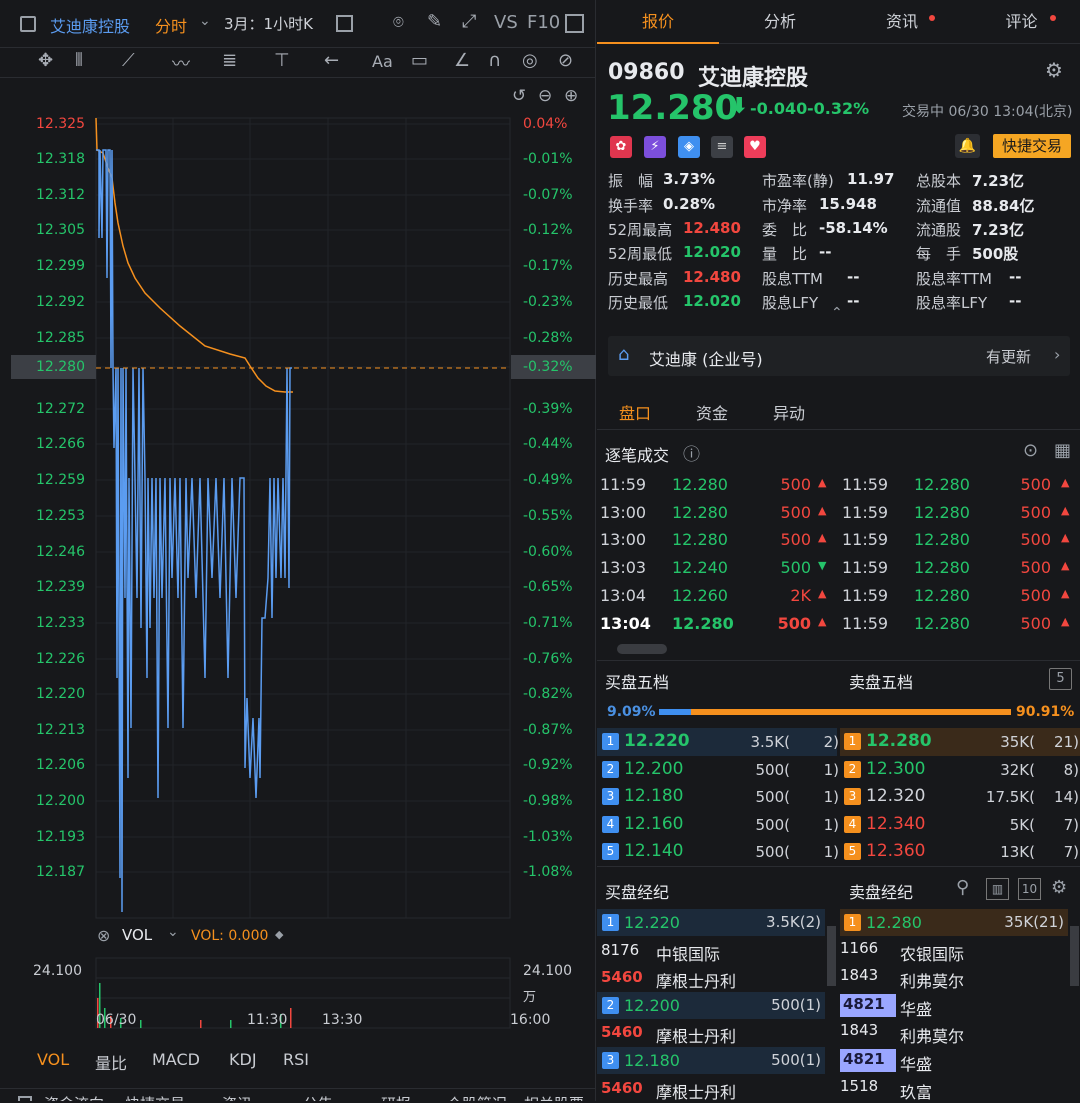 The width and height of the screenshot is (1080, 1103). I want to click on tag-icon: ◈, so click(689, 147).